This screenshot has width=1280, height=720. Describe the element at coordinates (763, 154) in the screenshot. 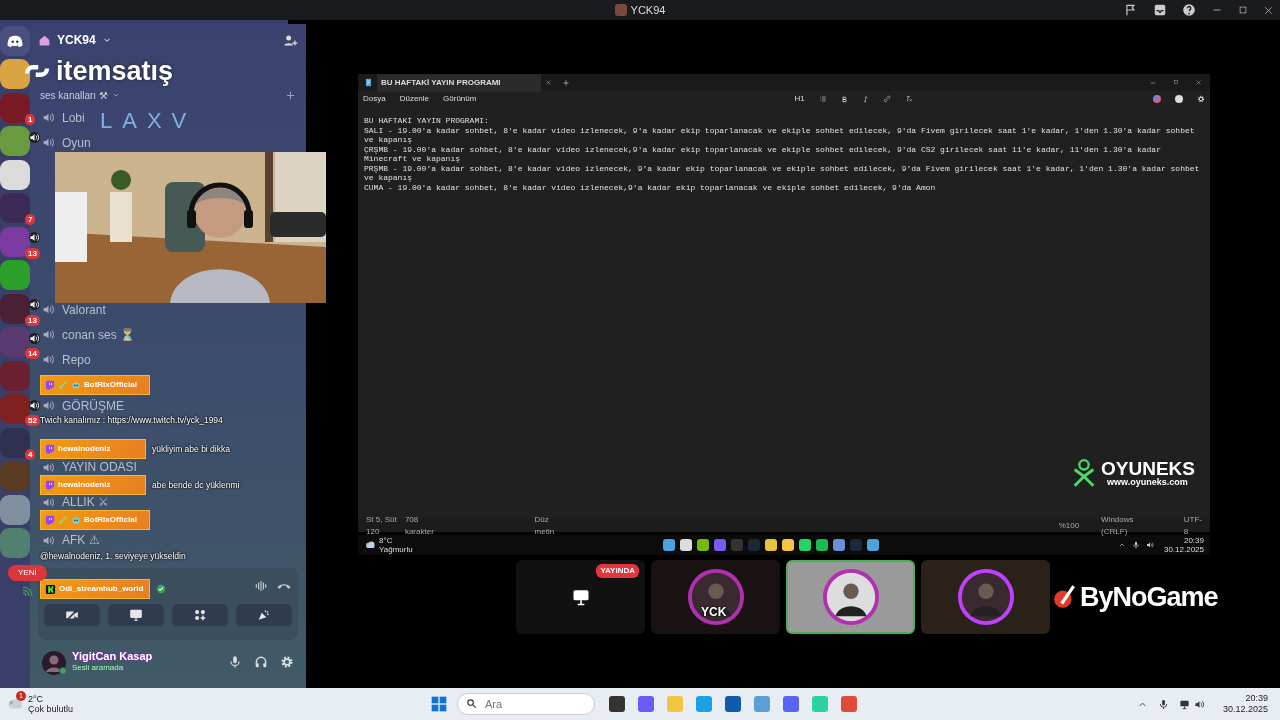

I see `text-line: ÇRŞMB - 19.00'a kadar sohbet, 8'e kadar video izlenecek,9'a kadar ekip toparlanacak ve ekiple sohbet edilecek, 9'da CS2 girilecek saat 11'e kadar, 11'den 1.30'a kadar Minecraft ve kapanış` at that location.